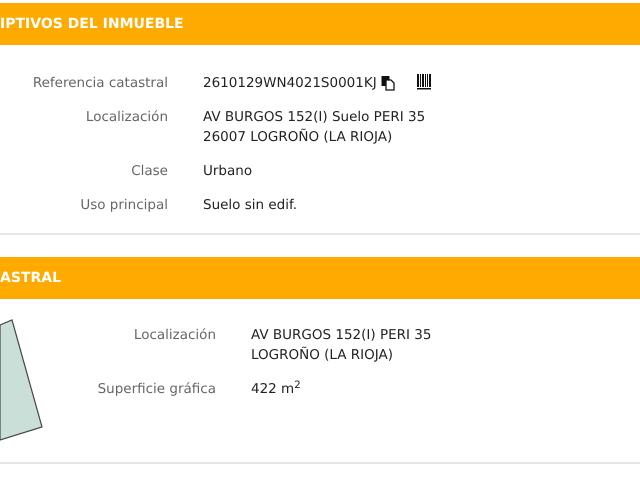  What do you see at coordinates (276, 389) in the screenshot?
I see `field-value: 422 m$^{2}$` at bounding box center [276, 389].